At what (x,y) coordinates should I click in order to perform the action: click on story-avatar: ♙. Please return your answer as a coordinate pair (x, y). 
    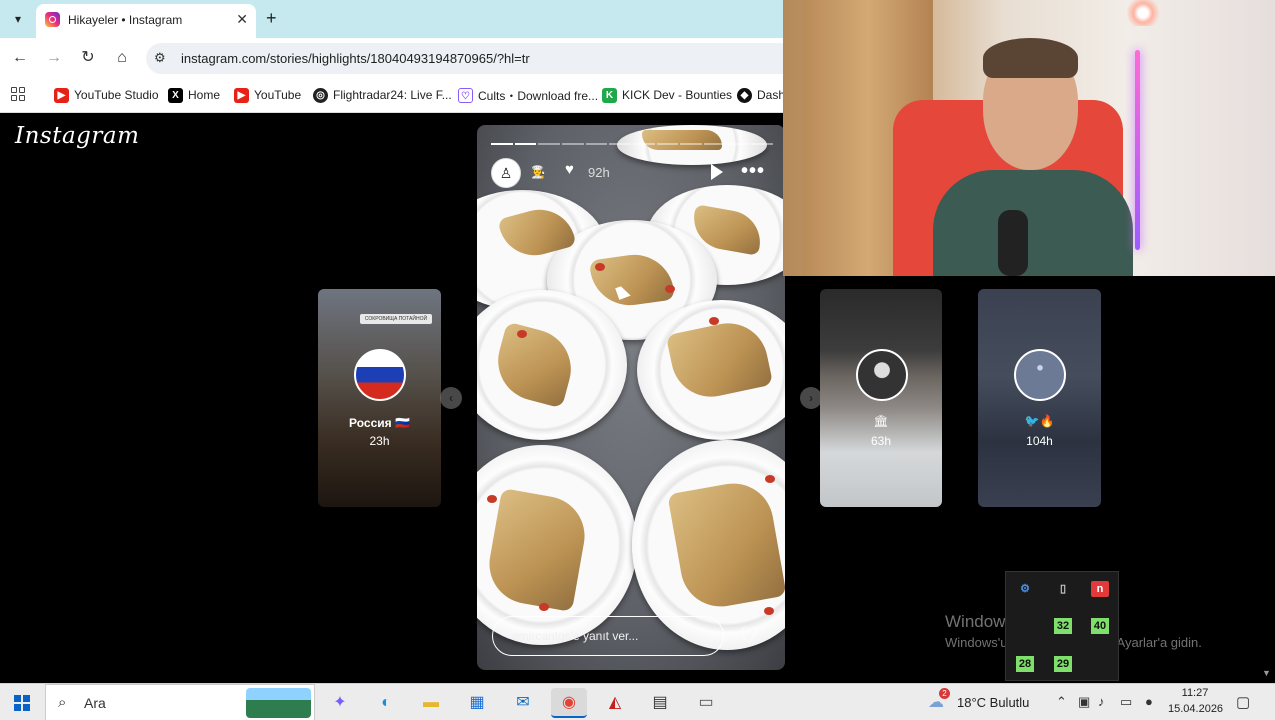
    Looking at the image, I should click on (506, 173).